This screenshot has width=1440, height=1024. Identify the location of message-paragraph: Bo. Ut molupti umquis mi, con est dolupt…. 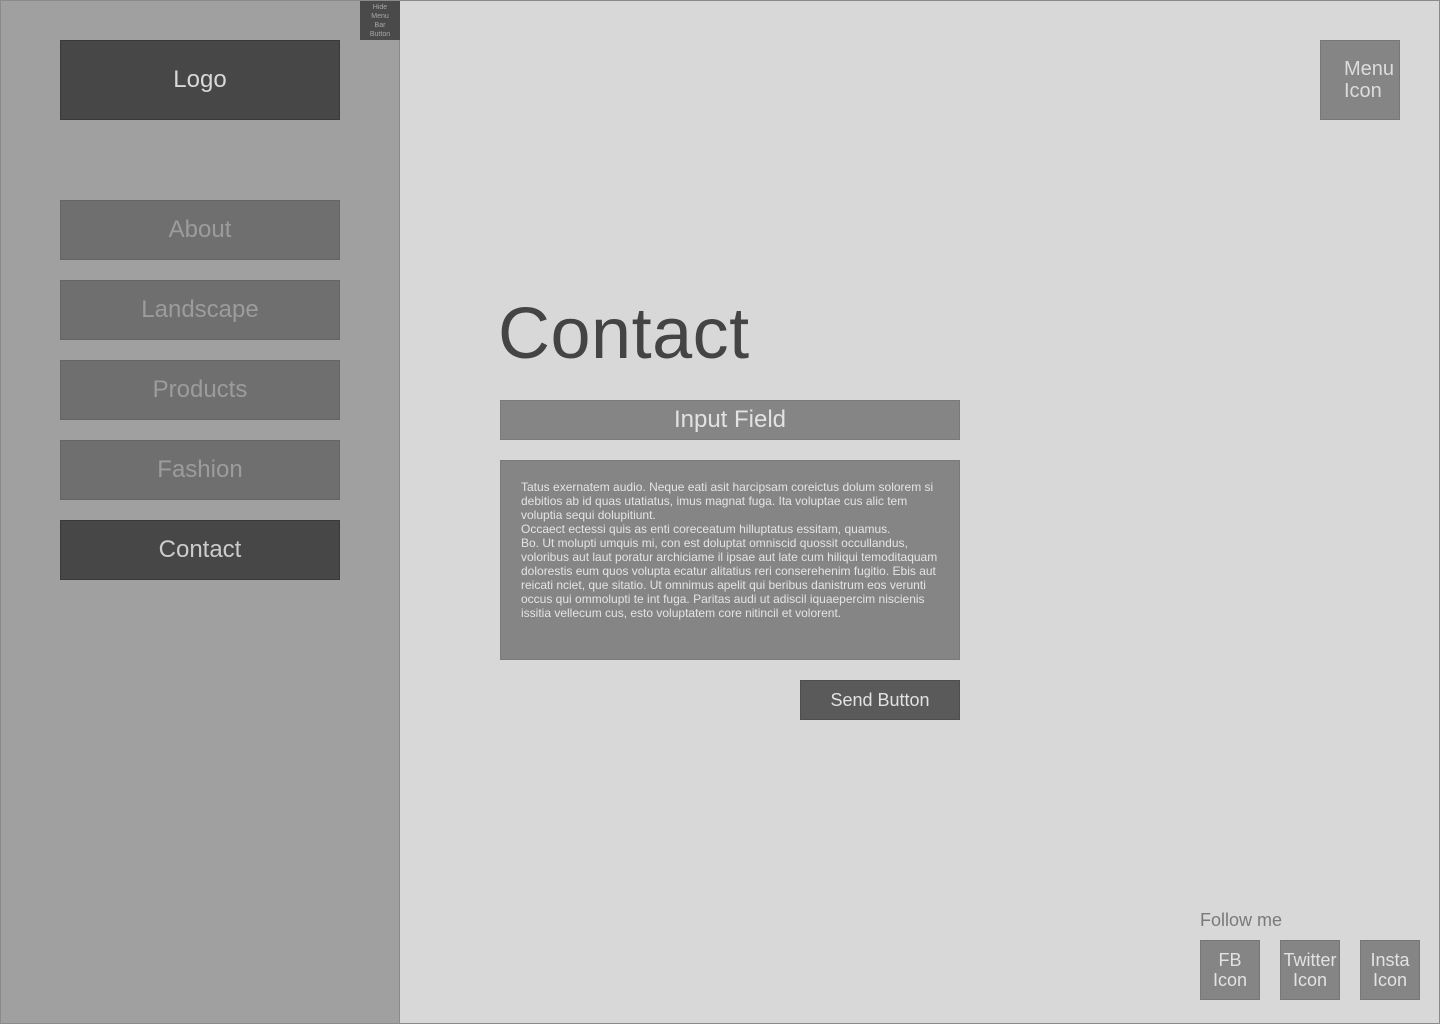
(729, 578).